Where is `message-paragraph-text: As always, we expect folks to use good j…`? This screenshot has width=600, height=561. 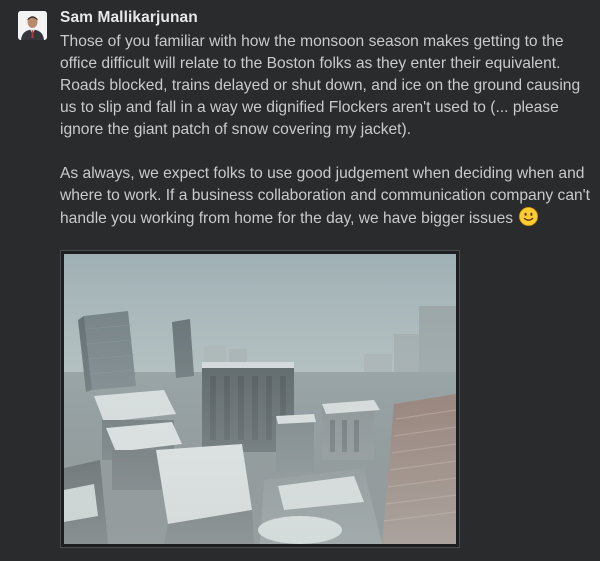 message-paragraph-text: As always, we expect folks to use good j… is located at coordinates (325, 196).